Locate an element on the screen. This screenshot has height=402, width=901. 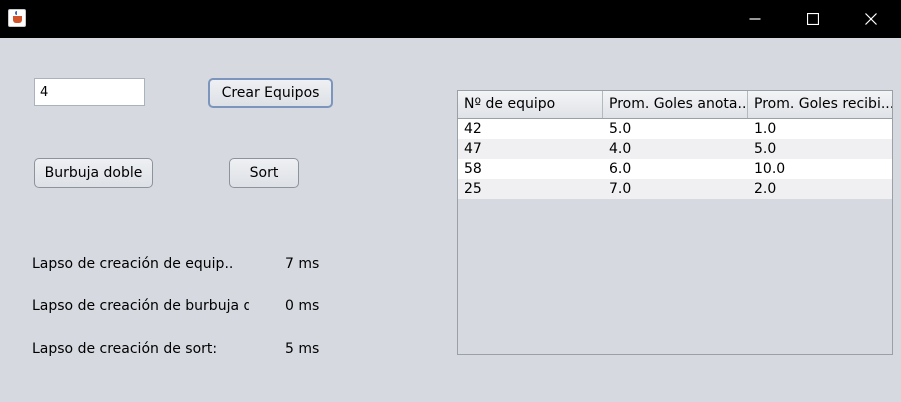
burbuja-doble-button: Burbuja doble is located at coordinates (93, 173).